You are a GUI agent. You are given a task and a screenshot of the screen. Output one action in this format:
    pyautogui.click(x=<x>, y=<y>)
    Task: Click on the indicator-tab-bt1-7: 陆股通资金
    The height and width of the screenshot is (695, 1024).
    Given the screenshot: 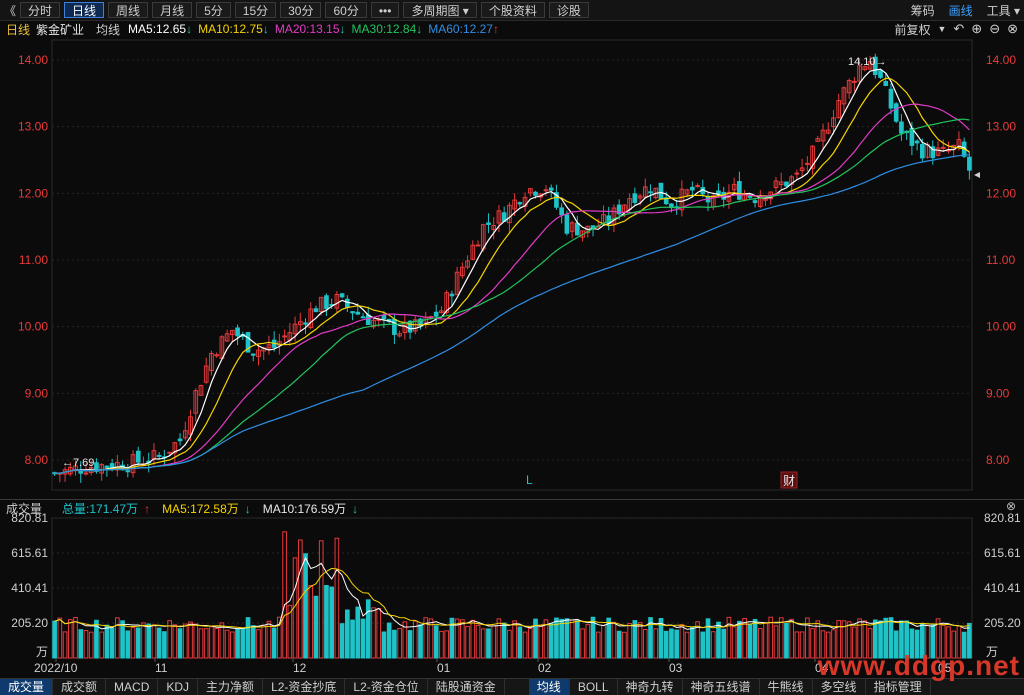 What is the action you would take?
    pyautogui.click(x=466, y=687)
    